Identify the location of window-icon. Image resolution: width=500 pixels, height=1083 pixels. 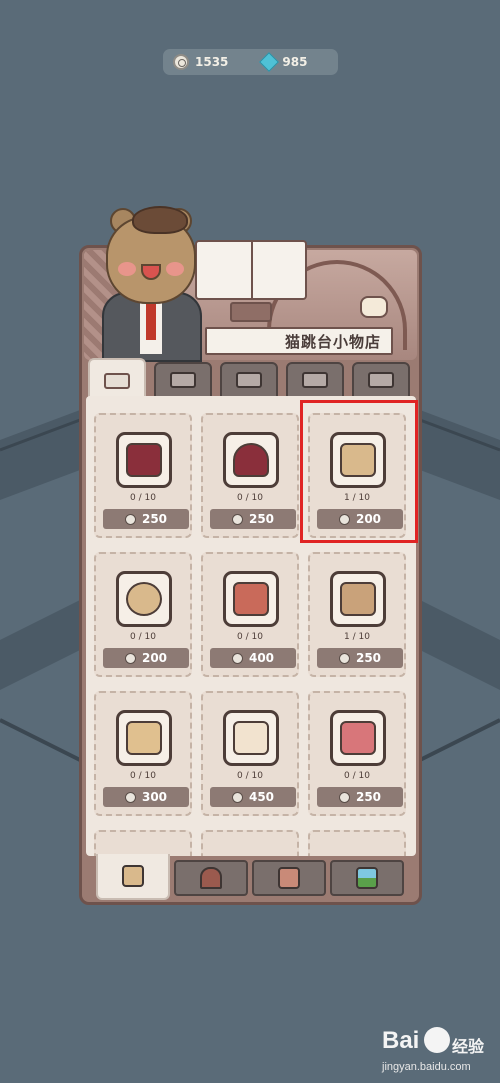
(211, 878).